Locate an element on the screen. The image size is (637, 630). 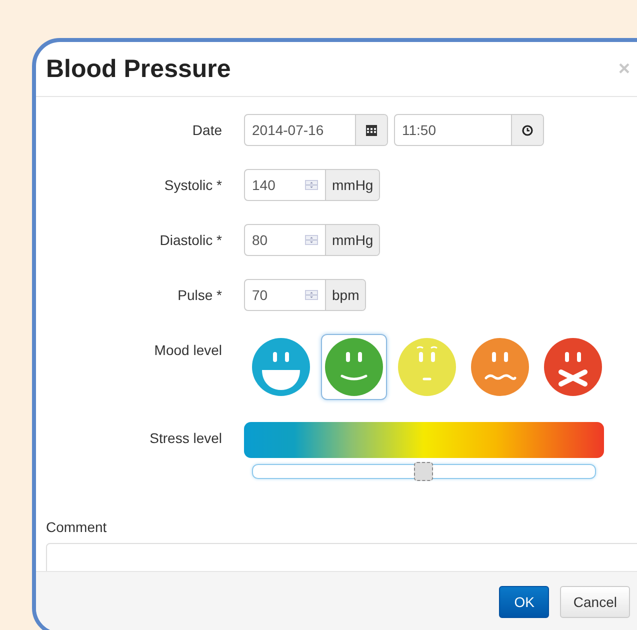
date-field: 2014-07-16 is located at coordinates (316, 130).